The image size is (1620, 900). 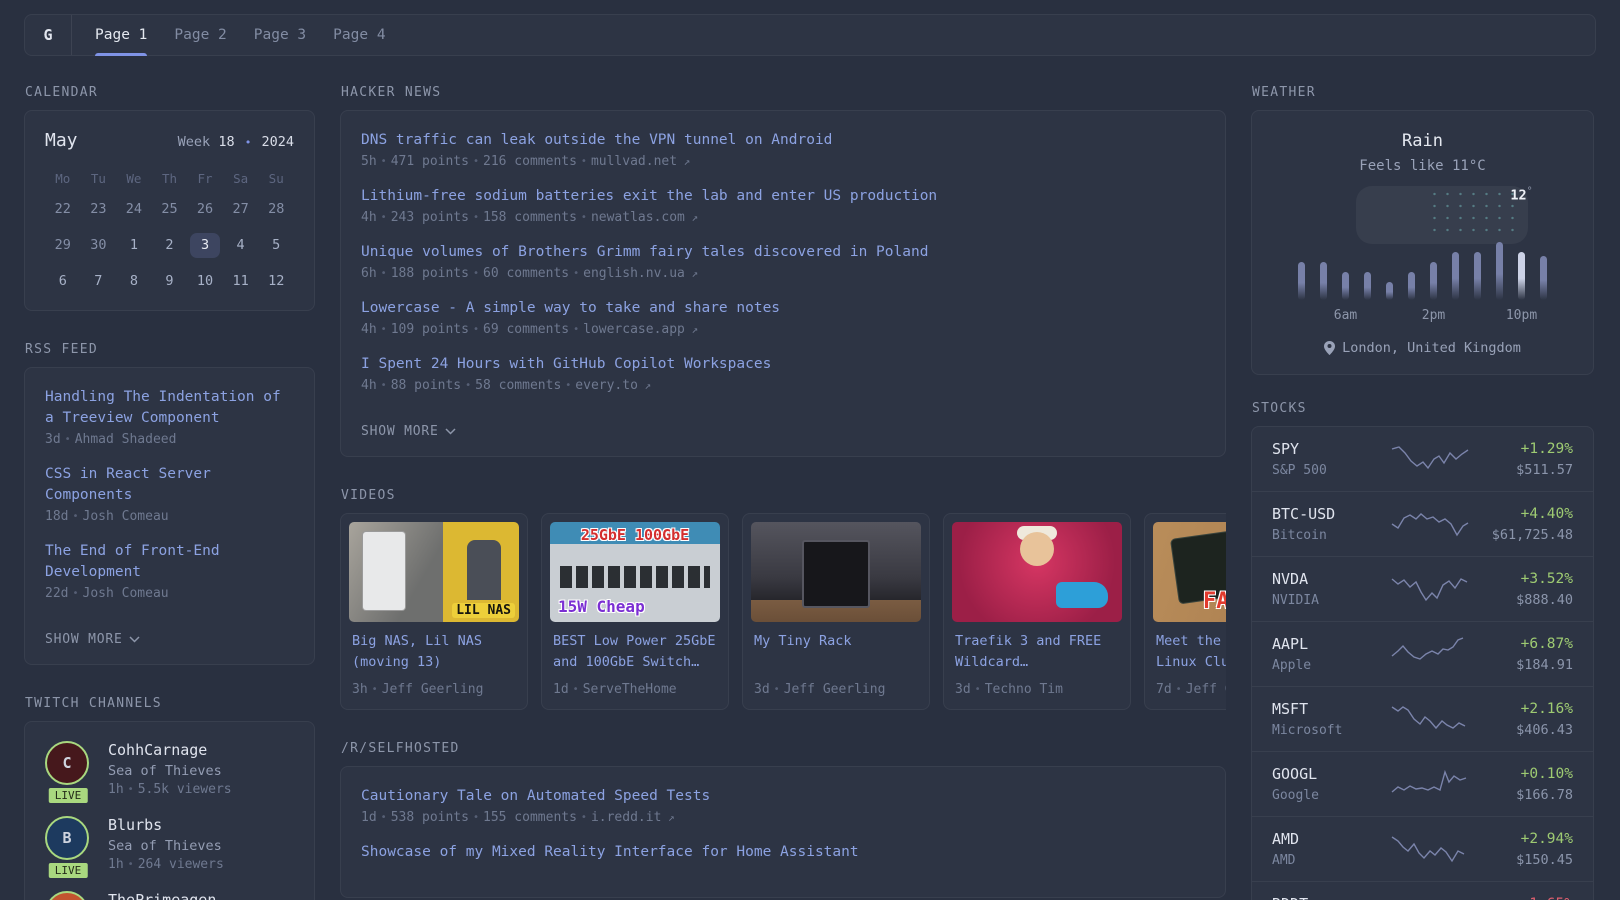 I want to click on location-pin-icon, so click(x=1330, y=348).